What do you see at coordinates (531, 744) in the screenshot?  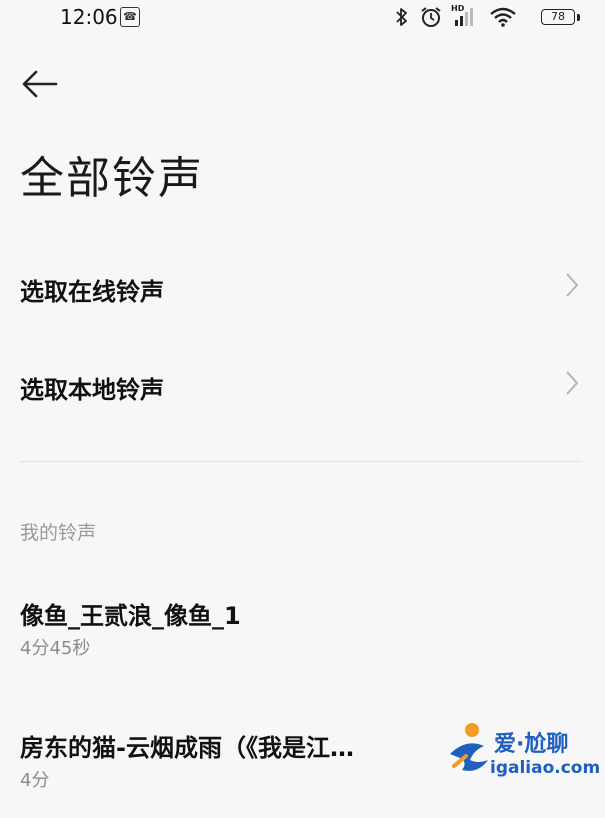 I see `watermark-text: 爱·尬聊` at bounding box center [531, 744].